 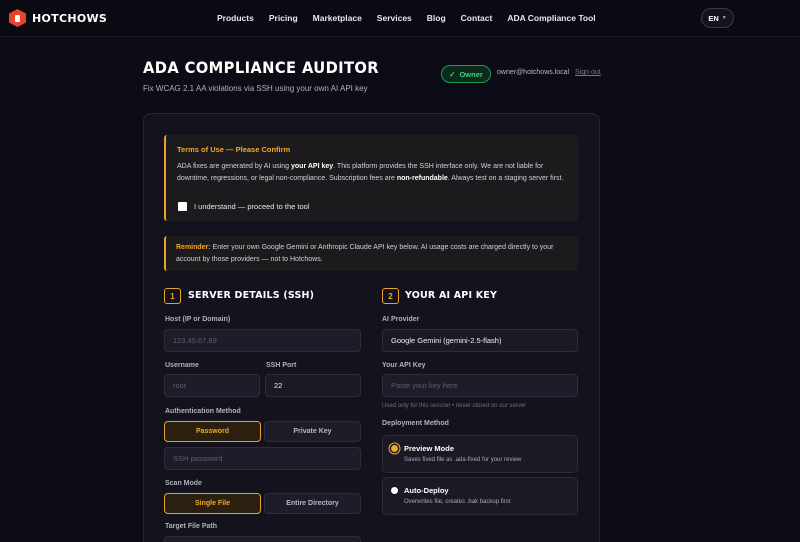 What do you see at coordinates (262, 458) in the screenshot?
I see `ssh-password-input: SSH password` at bounding box center [262, 458].